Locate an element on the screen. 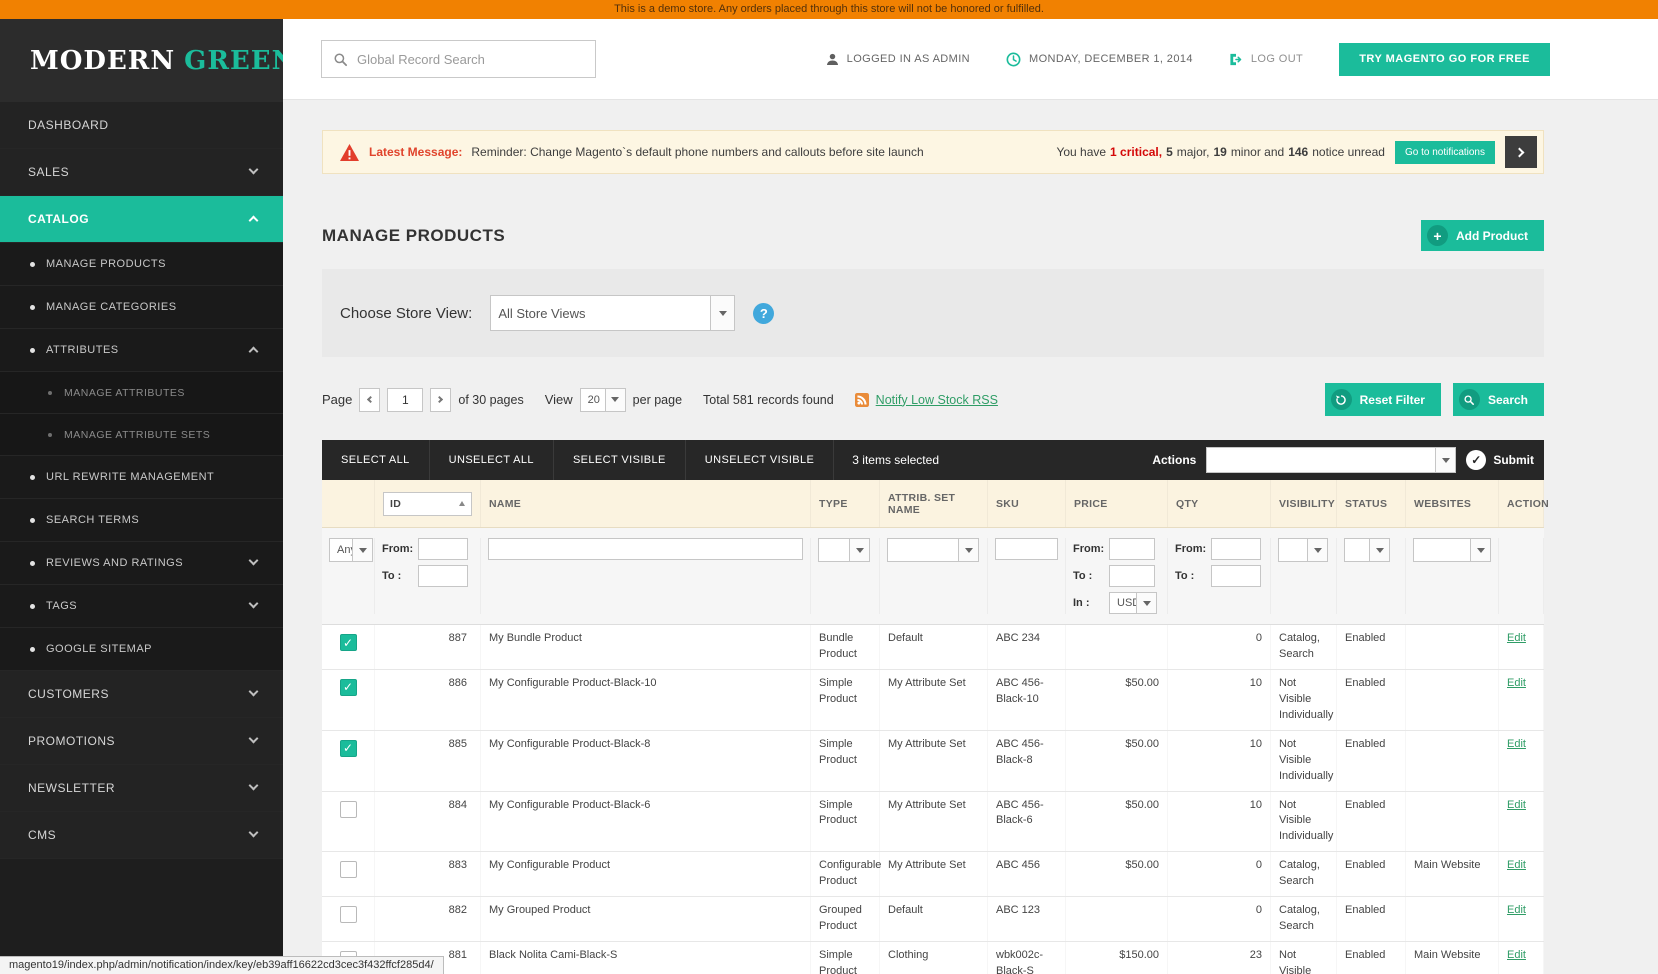 This screenshot has height=974, width=1658. to-label: To : is located at coordinates (1083, 576).